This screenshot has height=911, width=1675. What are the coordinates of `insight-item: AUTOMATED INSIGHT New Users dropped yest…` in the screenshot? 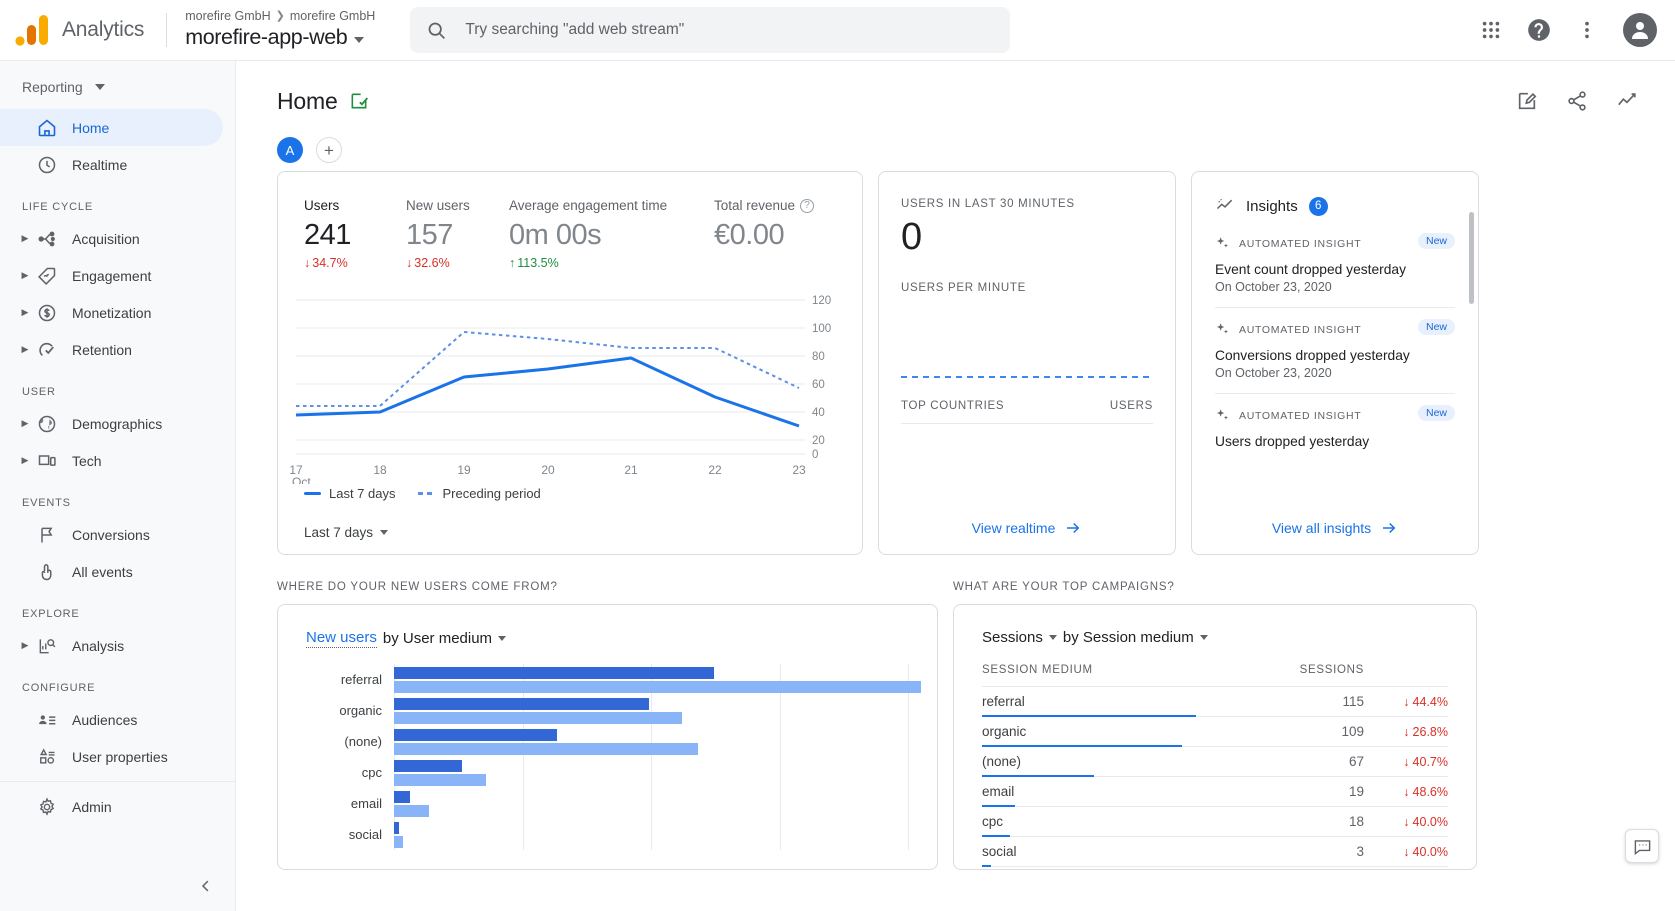 It's located at (1335, 428).